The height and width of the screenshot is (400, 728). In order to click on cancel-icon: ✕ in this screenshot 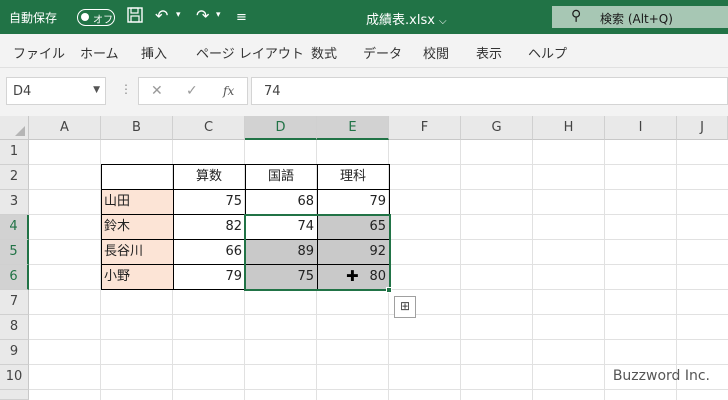, I will do `click(157, 91)`.